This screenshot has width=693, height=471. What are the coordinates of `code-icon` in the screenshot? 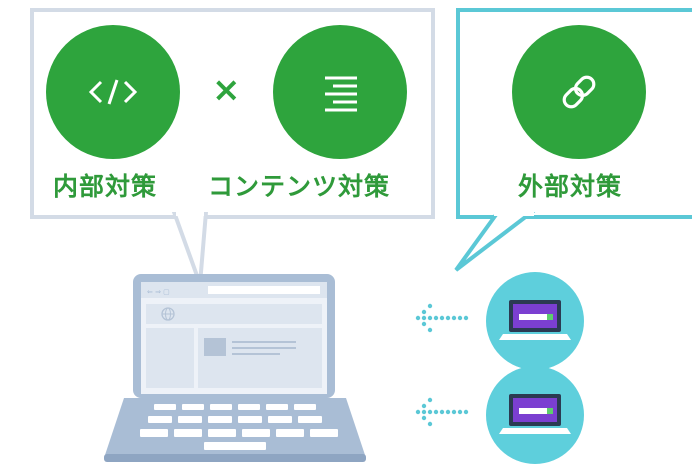 It's located at (113, 92).